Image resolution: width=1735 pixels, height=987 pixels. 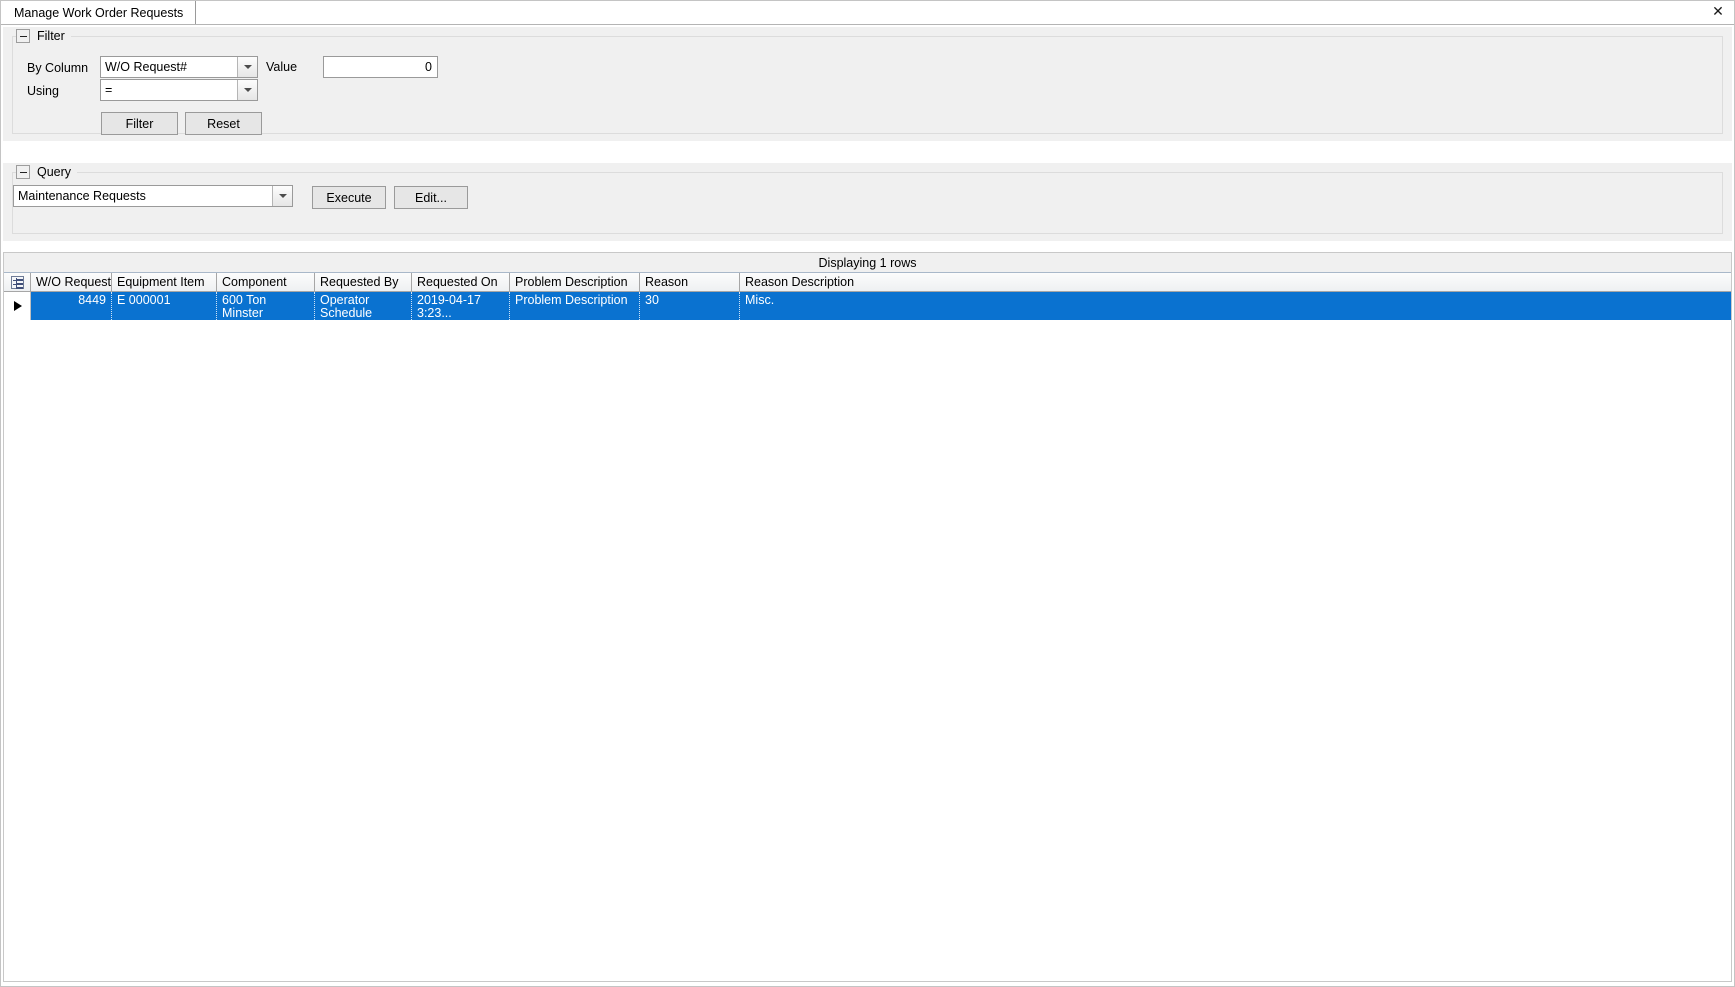 I want to click on reset-button: Reset, so click(x=223, y=123).